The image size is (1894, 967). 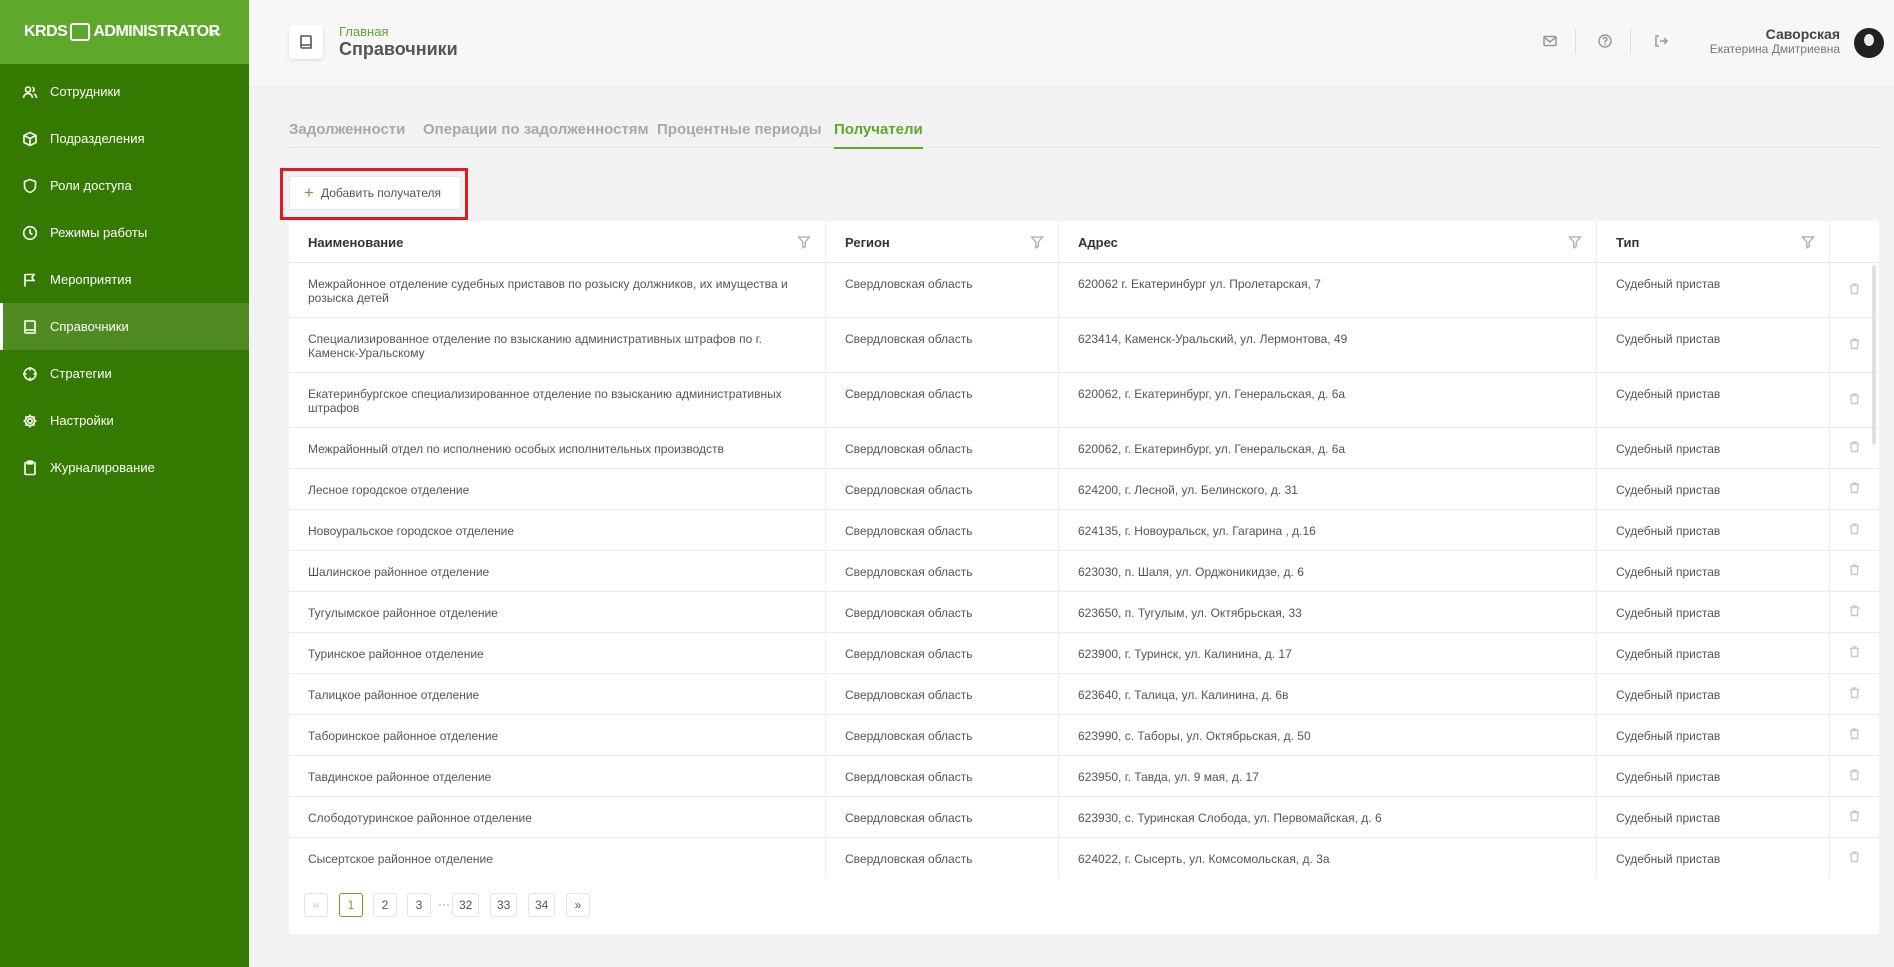 What do you see at coordinates (363, 31) in the screenshot?
I see `breadcrumb-home: Главная` at bounding box center [363, 31].